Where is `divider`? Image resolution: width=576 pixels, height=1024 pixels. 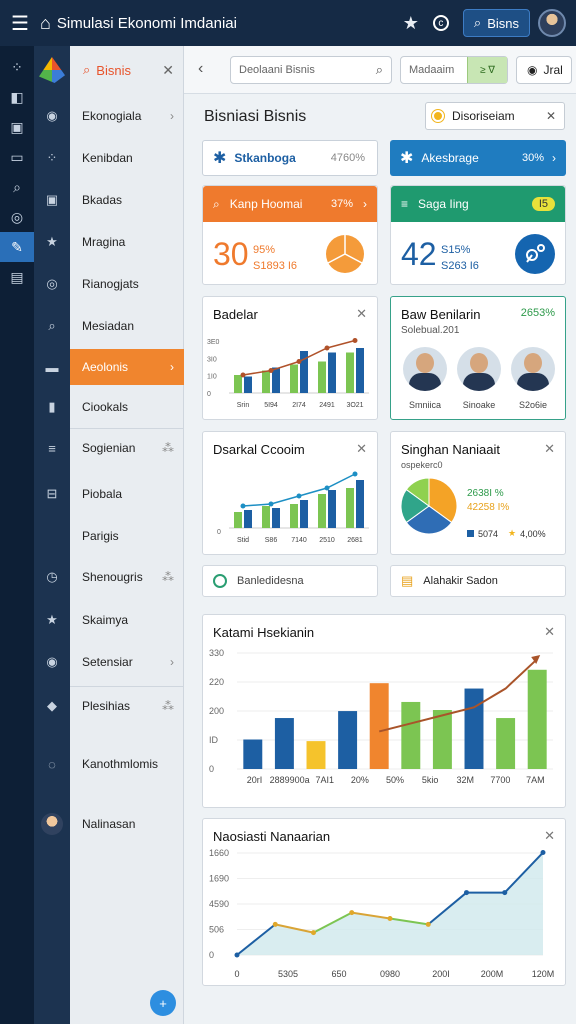 divider is located at coordinates (127, 428).